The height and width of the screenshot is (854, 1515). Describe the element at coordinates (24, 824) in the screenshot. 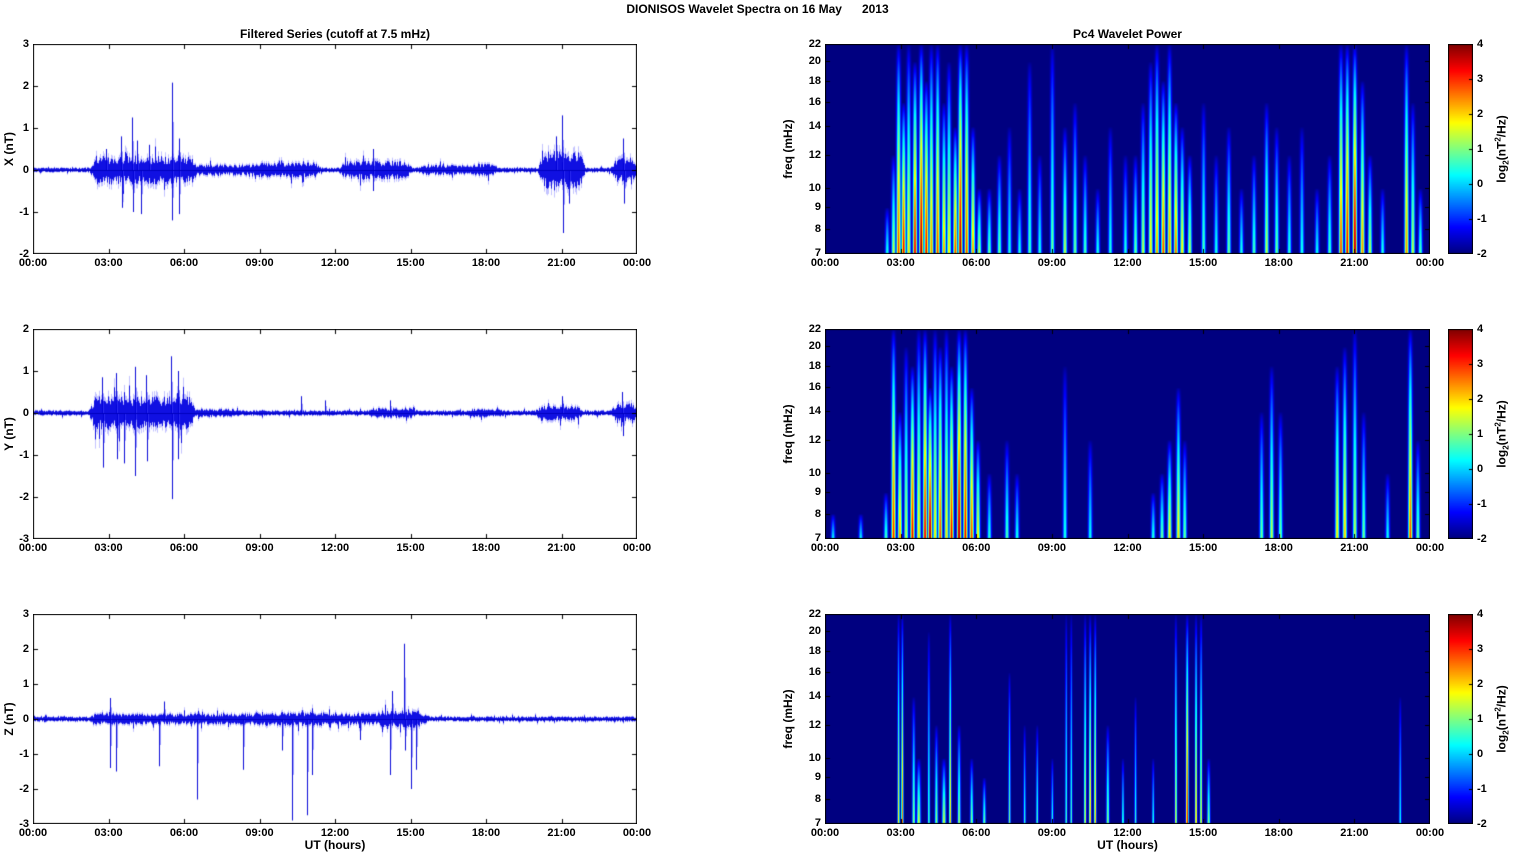

I see `y-tick-label: -3` at that location.